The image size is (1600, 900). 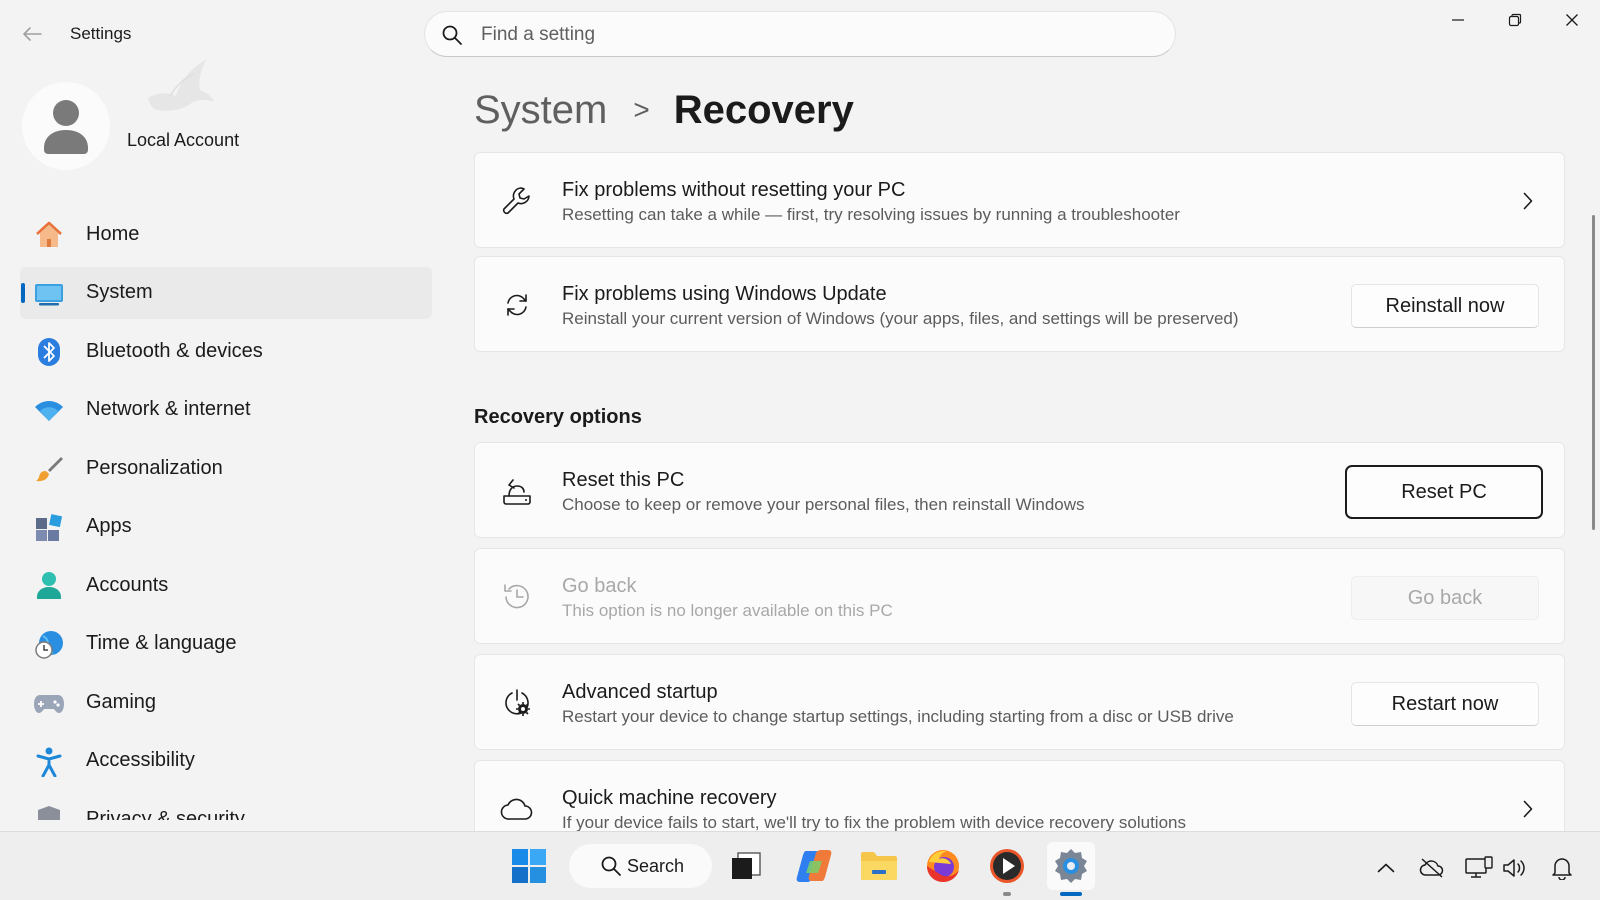 I want to click on show-hidden-icons-button, so click(x=1386, y=868).